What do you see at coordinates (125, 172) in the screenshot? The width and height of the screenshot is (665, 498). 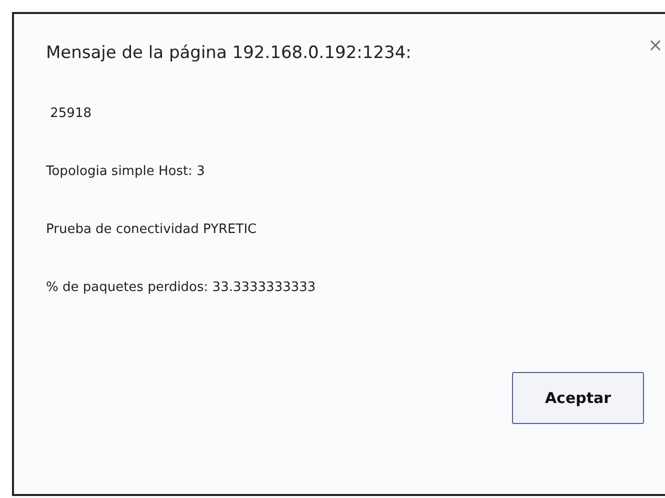 I see `message-text: Topologia simple Host: 3` at bounding box center [125, 172].